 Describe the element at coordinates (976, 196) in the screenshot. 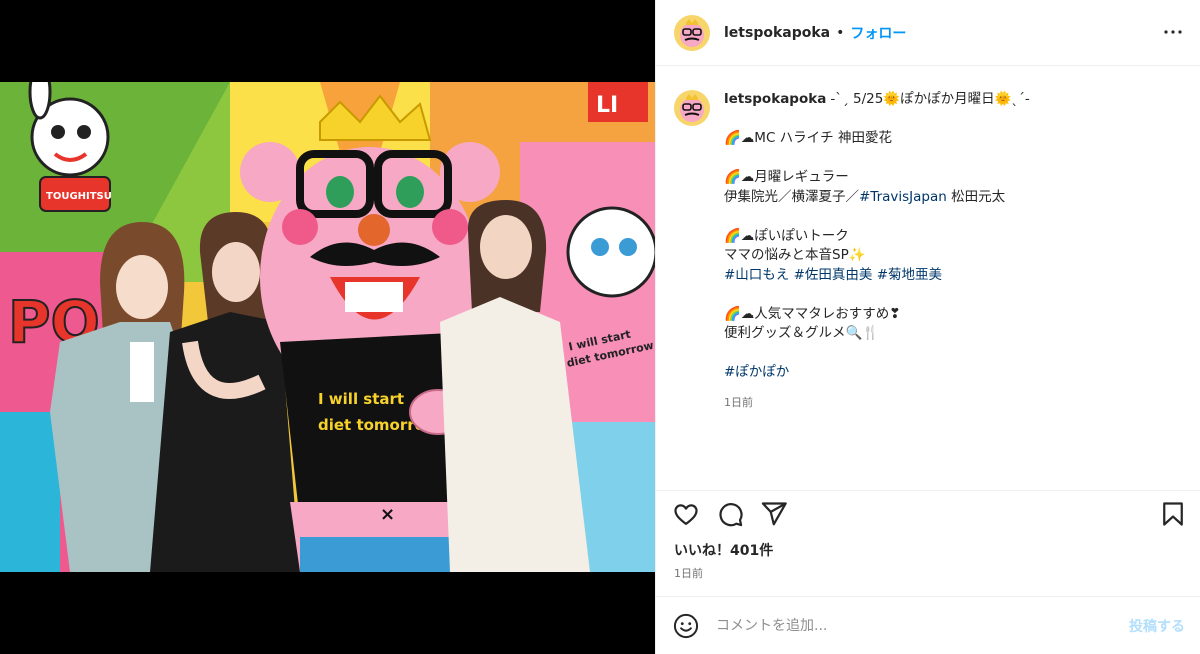

I see `caption-line: 松田元太` at that location.